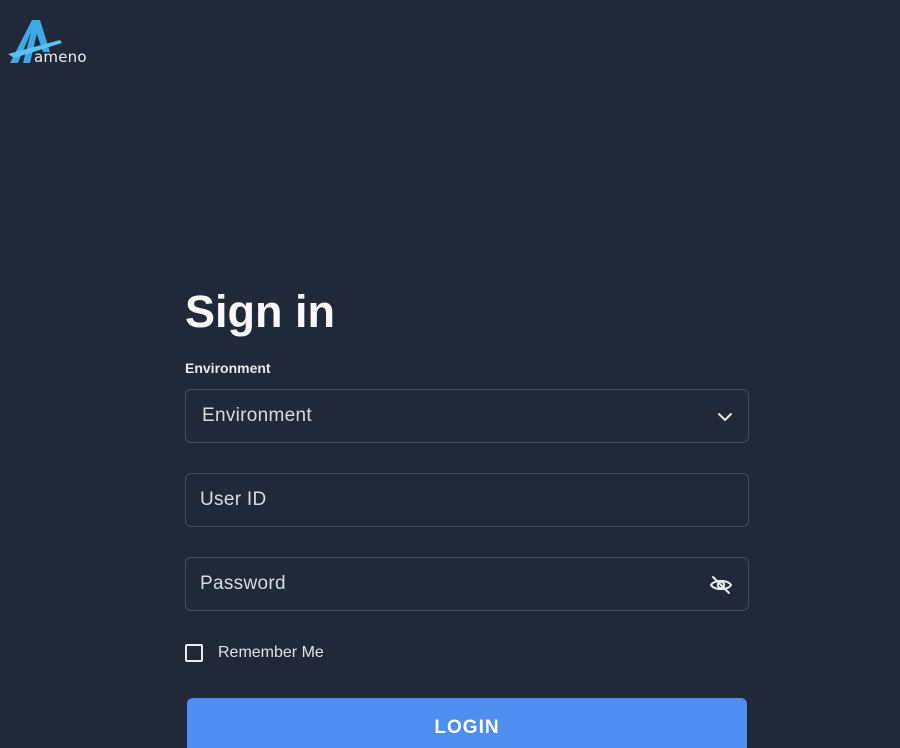 The width and height of the screenshot is (900, 748). Describe the element at coordinates (194, 653) in the screenshot. I see `remember-me-checkbox` at that location.